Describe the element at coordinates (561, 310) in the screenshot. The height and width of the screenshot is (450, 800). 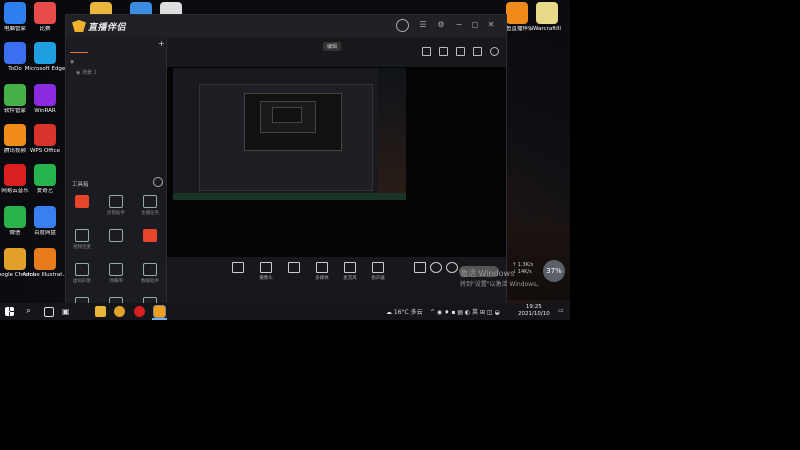
I see `notification-icon: ▭` at that location.